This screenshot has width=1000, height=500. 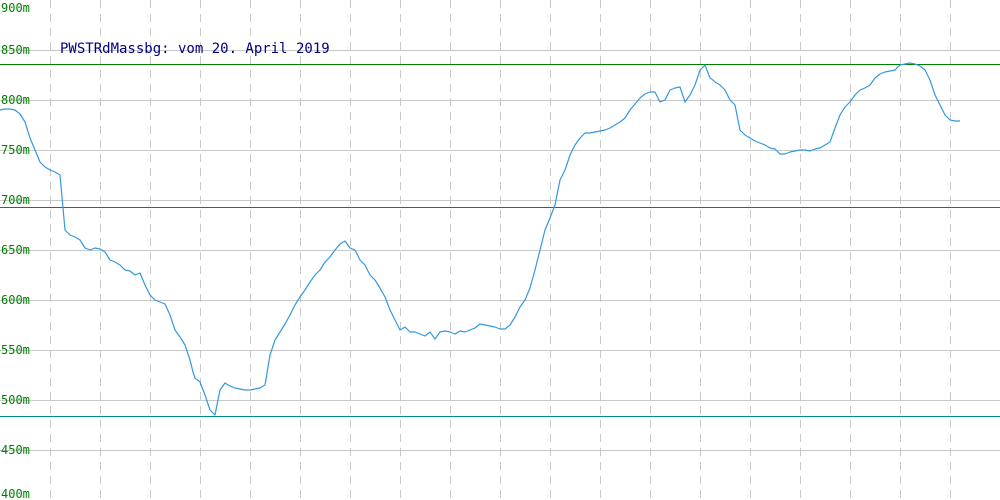 What do you see at coordinates (15, 493) in the screenshot?
I see `y-tick-label: 400m` at bounding box center [15, 493].